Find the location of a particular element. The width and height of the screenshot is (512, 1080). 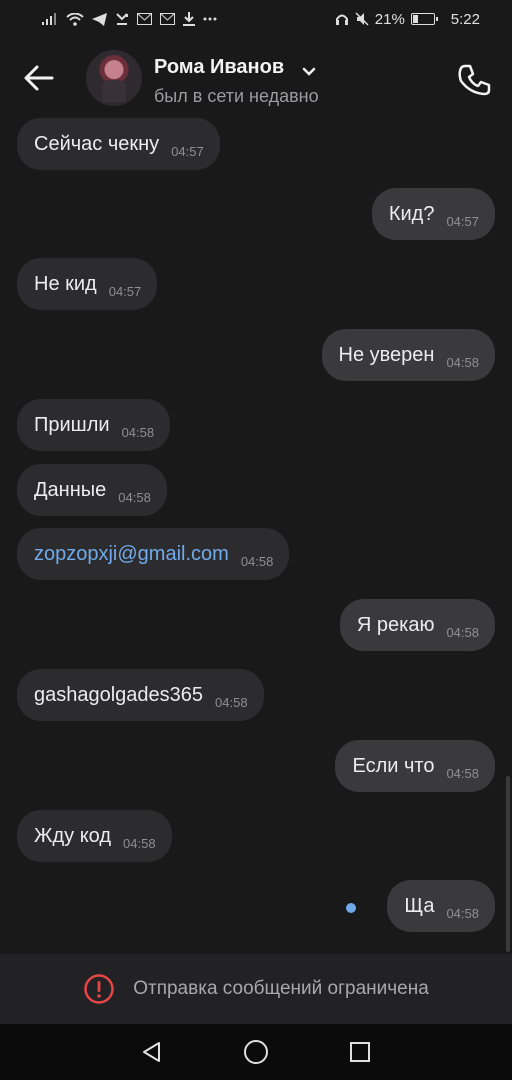

message-bubble: Я рекаю 04:58 is located at coordinates (417, 625).